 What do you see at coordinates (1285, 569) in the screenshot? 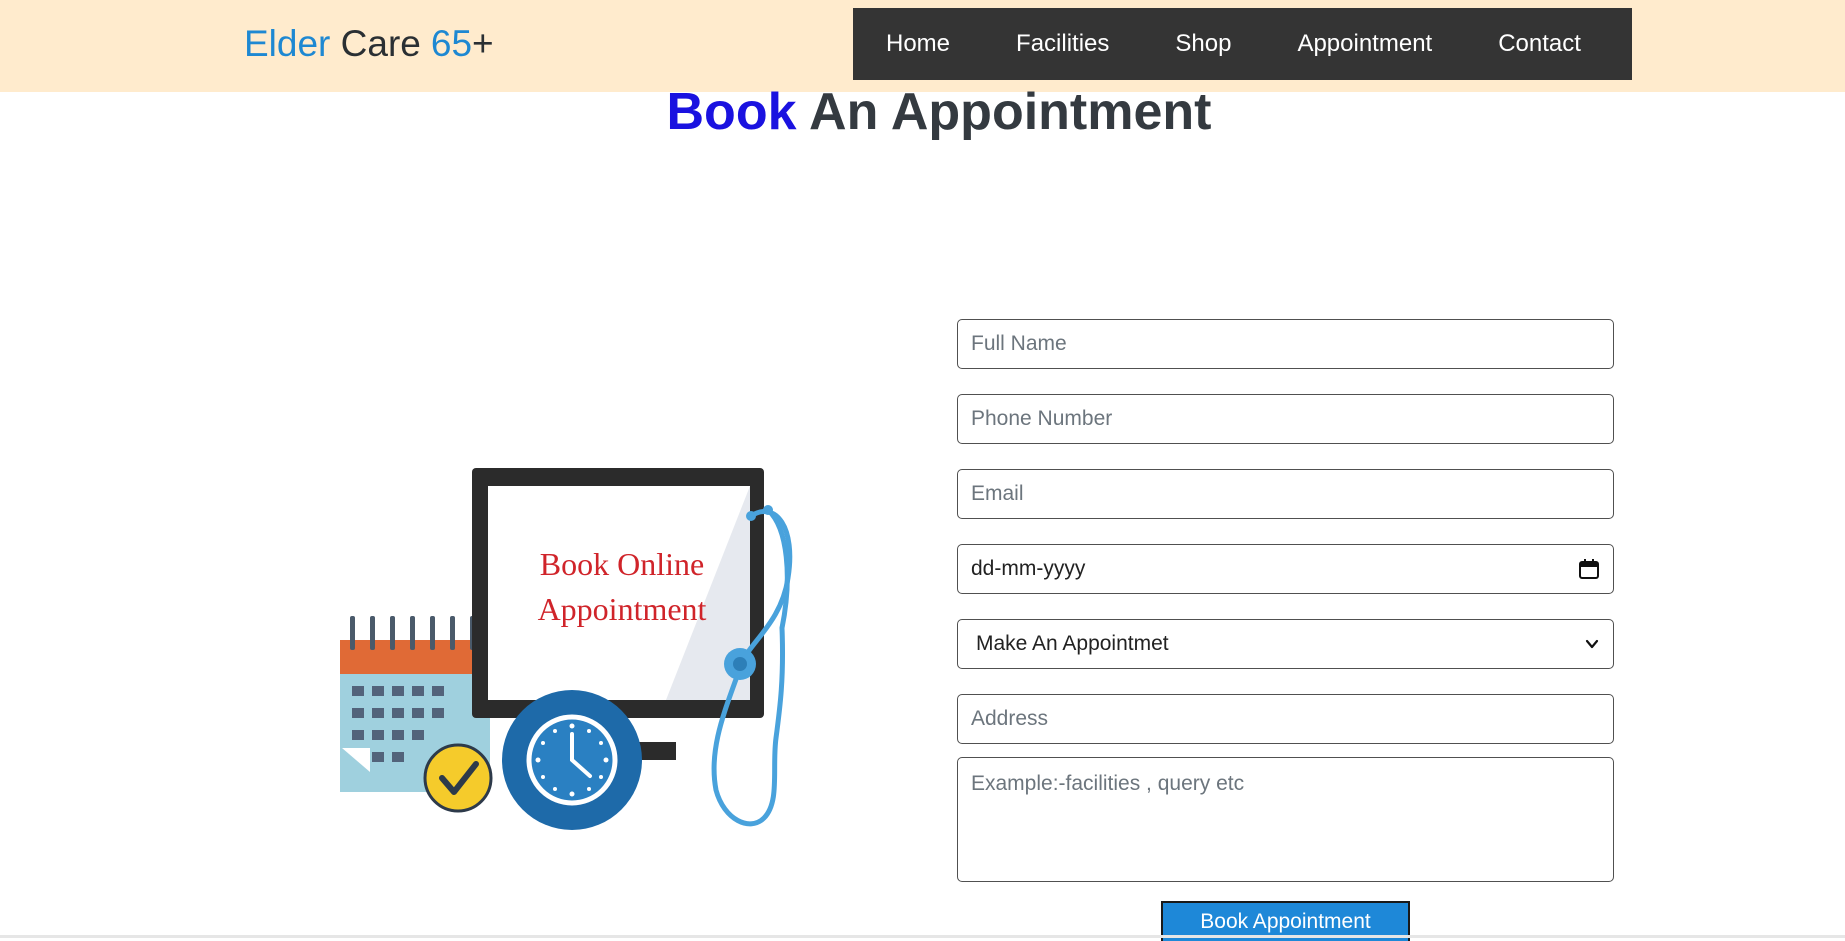
I see `date-input: dd-mm-yyyy` at bounding box center [1285, 569].